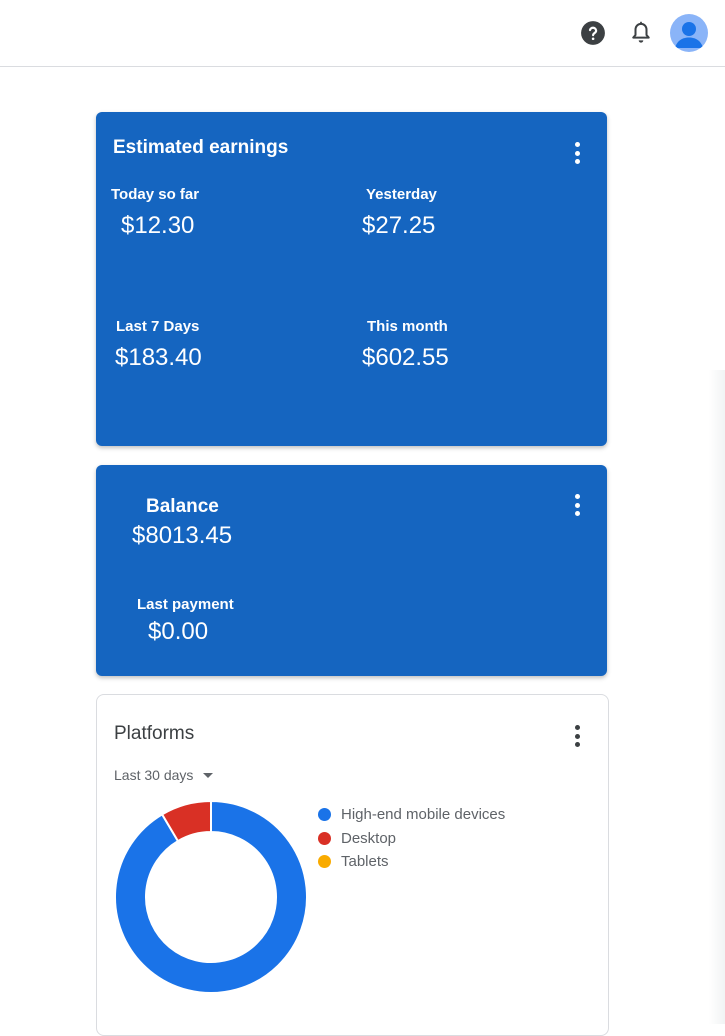  I want to click on help-icon, so click(593, 33).